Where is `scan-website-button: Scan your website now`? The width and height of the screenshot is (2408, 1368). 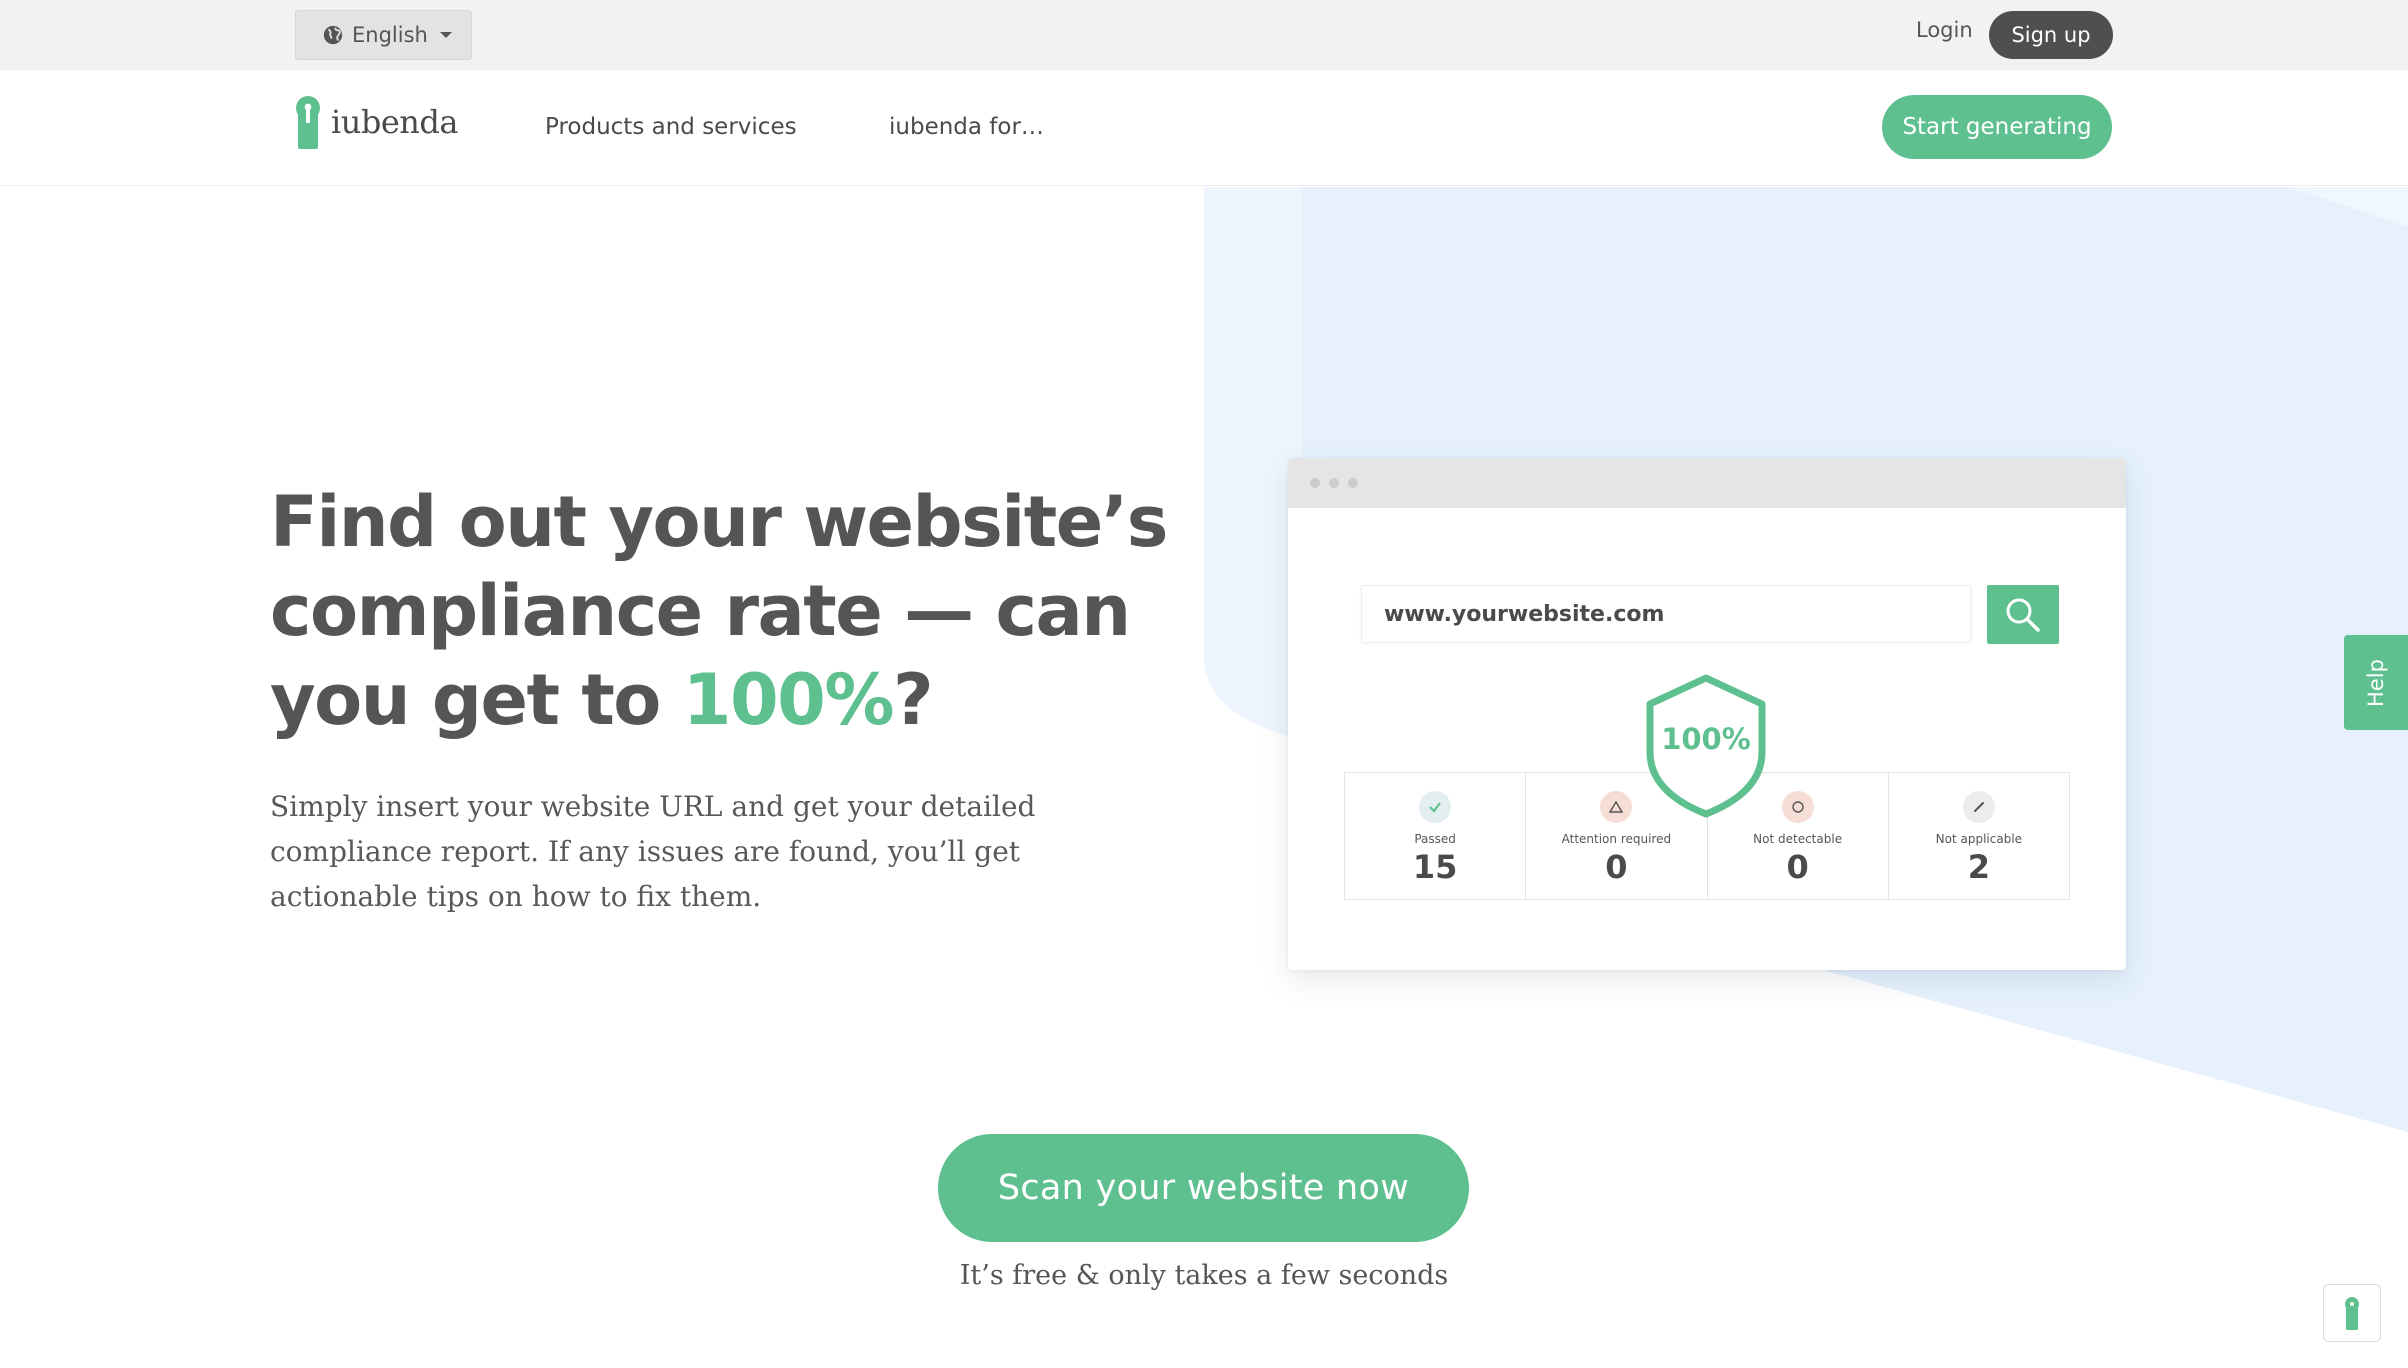
scan-website-button: Scan your website now is located at coordinates (1203, 1188).